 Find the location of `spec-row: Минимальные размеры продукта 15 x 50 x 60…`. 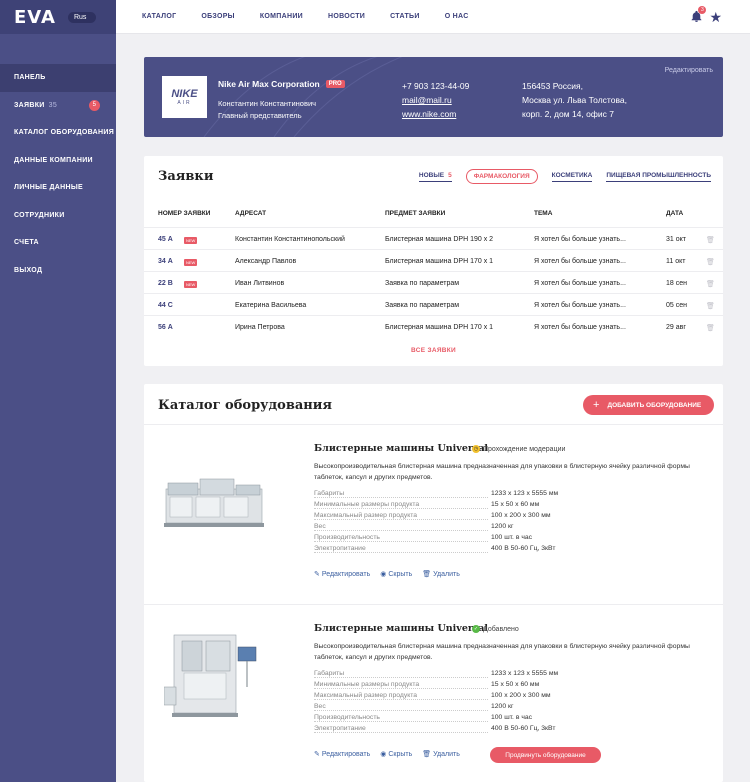

spec-row: Минимальные размеры продукта 15 x 50 x 60… is located at coordinates (438, 506).